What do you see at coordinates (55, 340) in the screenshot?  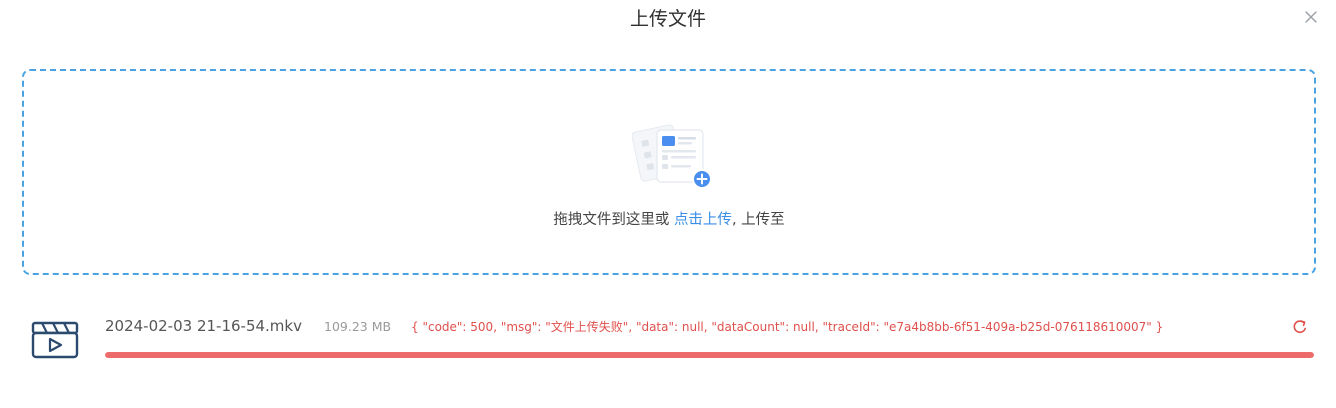 I see `video-file-icon` at bounding box center [55, 340].